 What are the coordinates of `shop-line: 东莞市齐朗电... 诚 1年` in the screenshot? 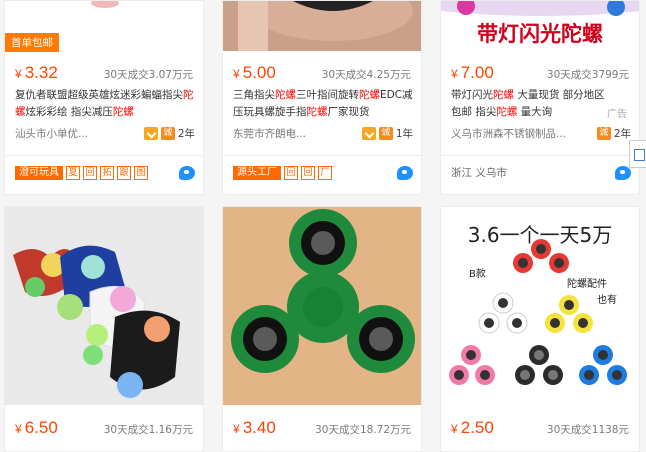 It's located at (323, 133).